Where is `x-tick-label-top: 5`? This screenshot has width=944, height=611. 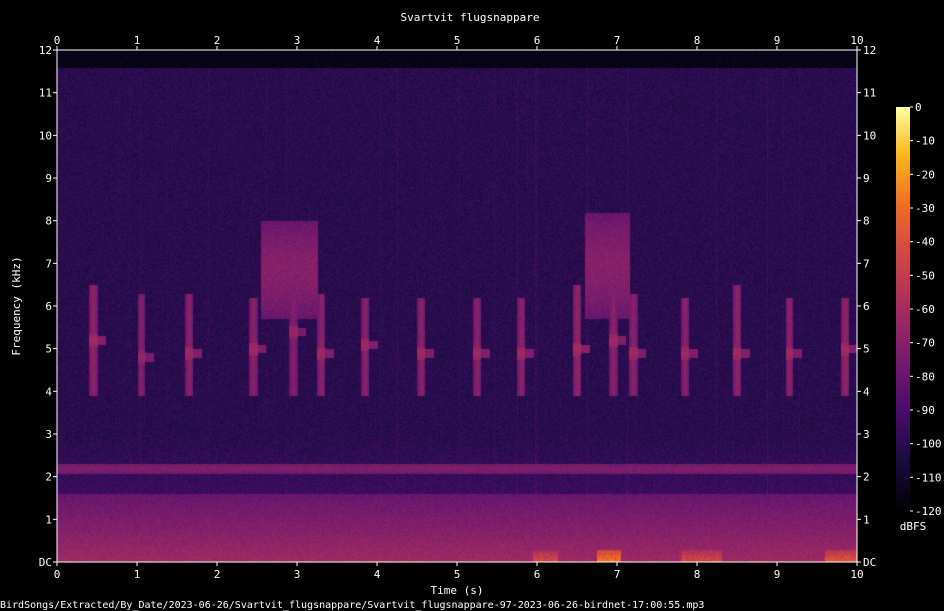 x-tick-label-top: 5 is located at coordinates (457, 40).